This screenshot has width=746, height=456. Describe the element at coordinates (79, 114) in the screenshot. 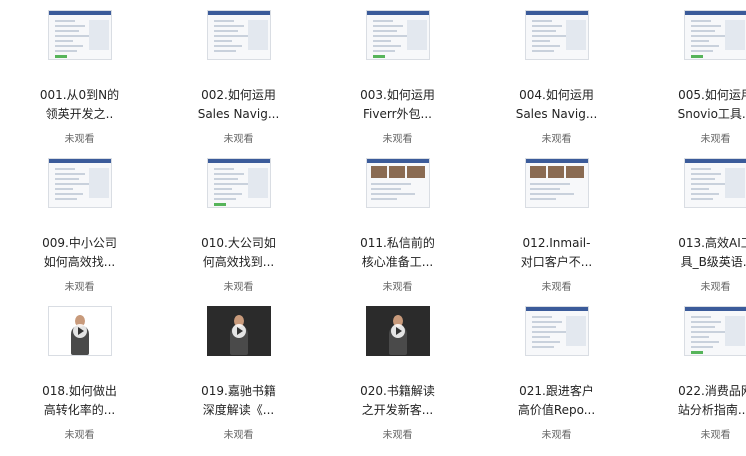

I see `video-title-line2: 领英开发之..` at that location.